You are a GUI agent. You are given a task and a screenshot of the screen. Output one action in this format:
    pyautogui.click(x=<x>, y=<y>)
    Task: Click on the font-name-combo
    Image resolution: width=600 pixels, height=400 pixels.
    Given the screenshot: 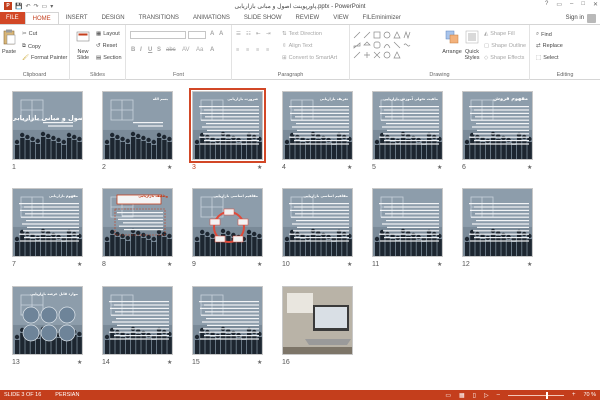 What is the action you would take?
    pyautogui.click(x=158, y=35)
    